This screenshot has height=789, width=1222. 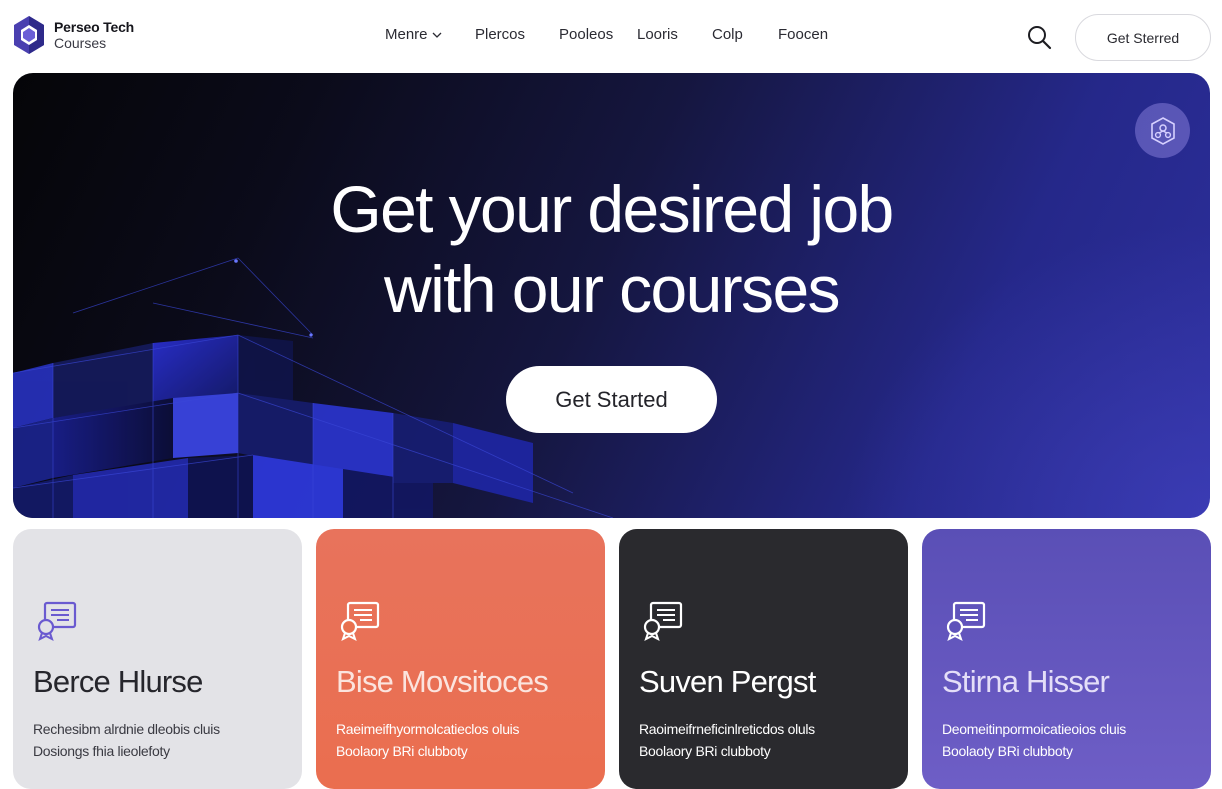 I want to click on network-icon, so click(x=1162, y=130).